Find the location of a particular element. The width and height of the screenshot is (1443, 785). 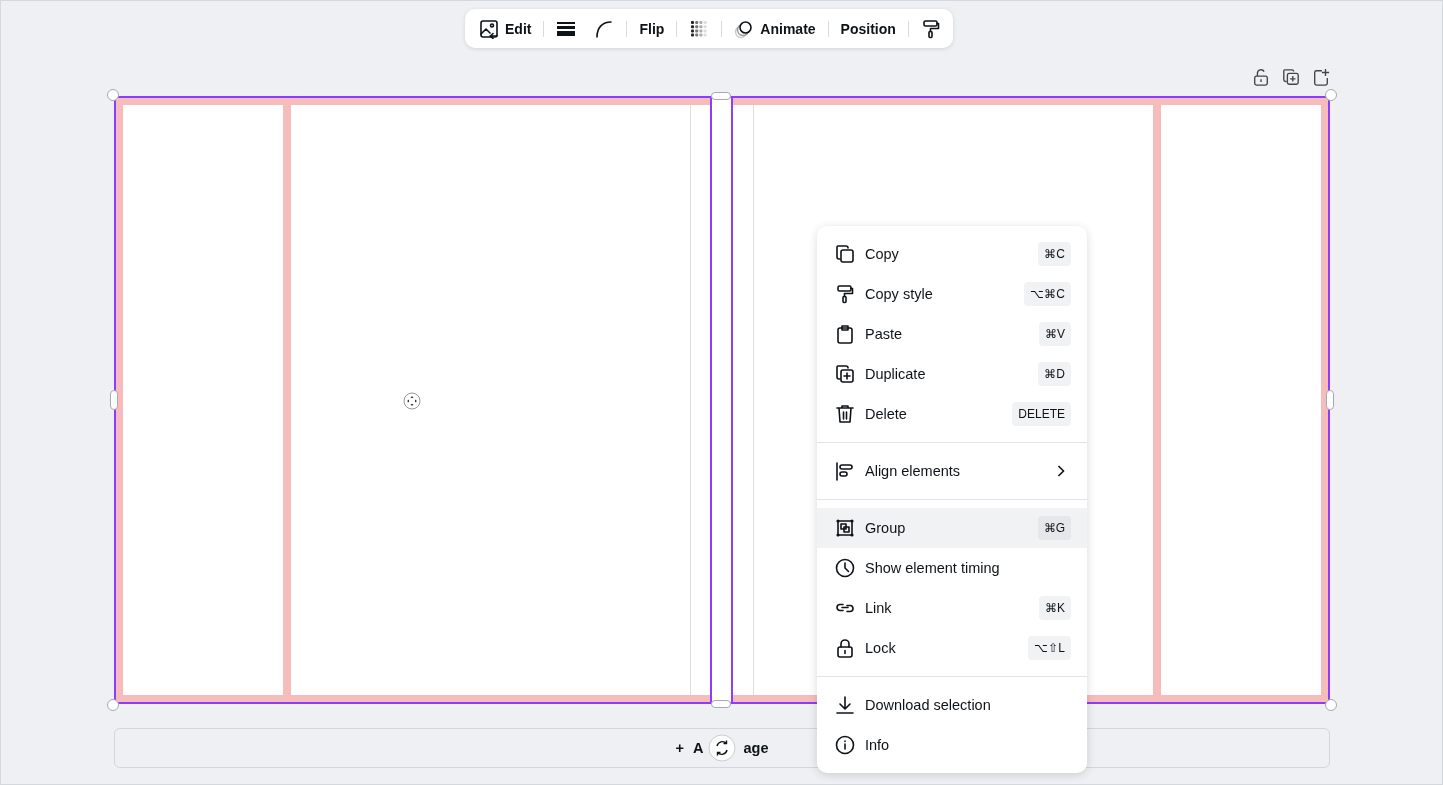

toolbar-button: Position is located at coordinates (868, 28).